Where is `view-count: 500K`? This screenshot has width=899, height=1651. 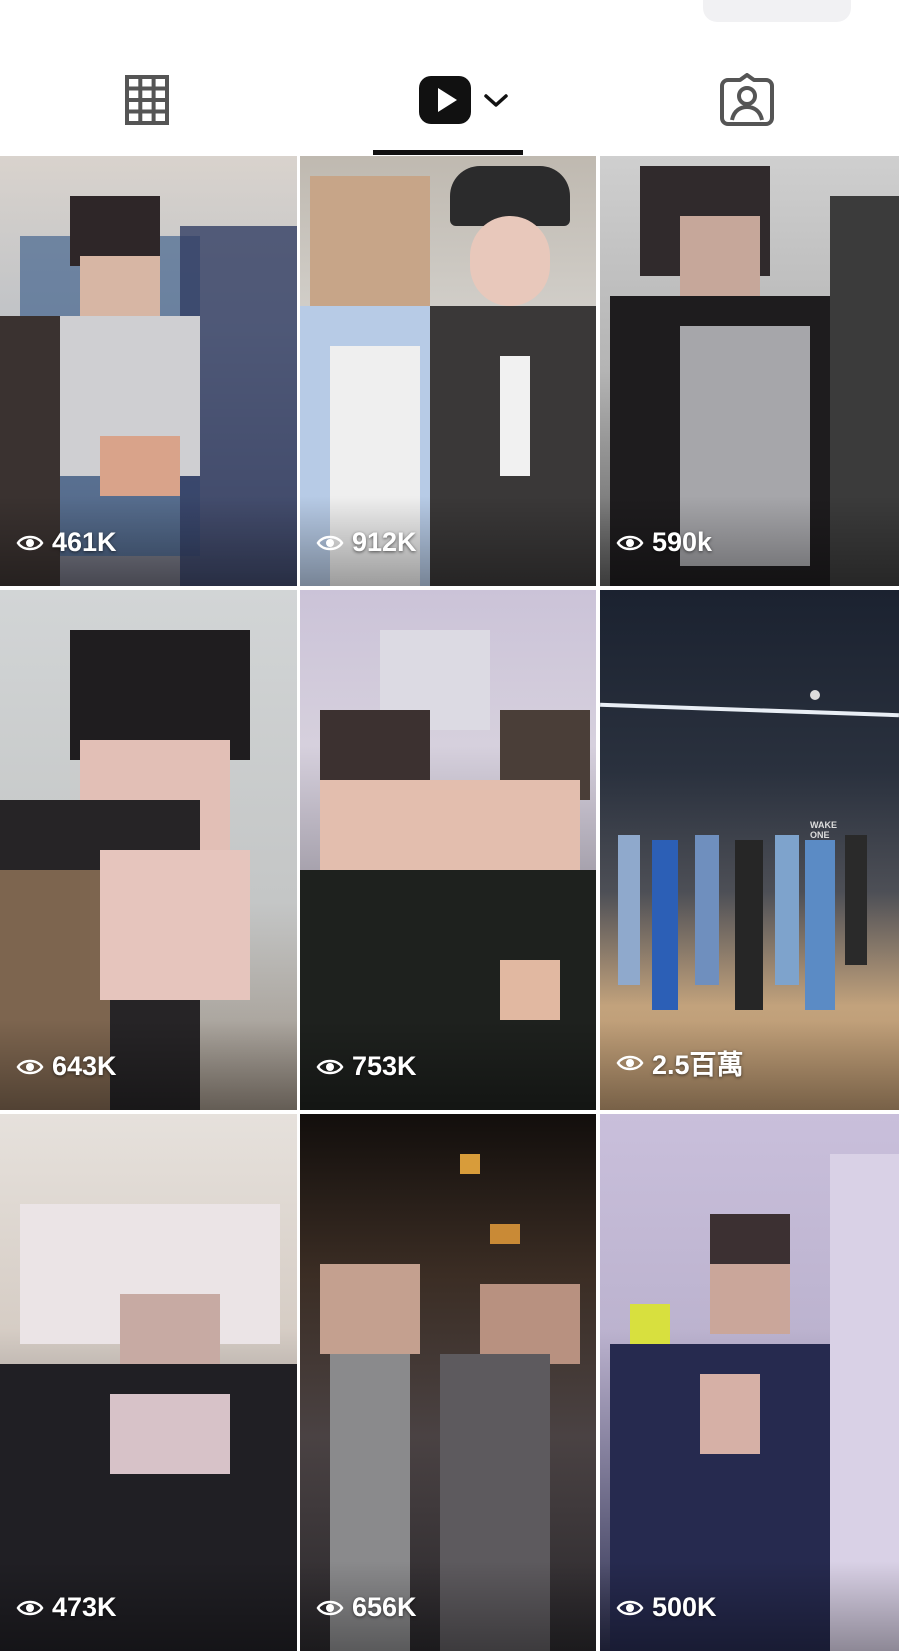 view-count: 500K is located at coordinates (666, 1607).